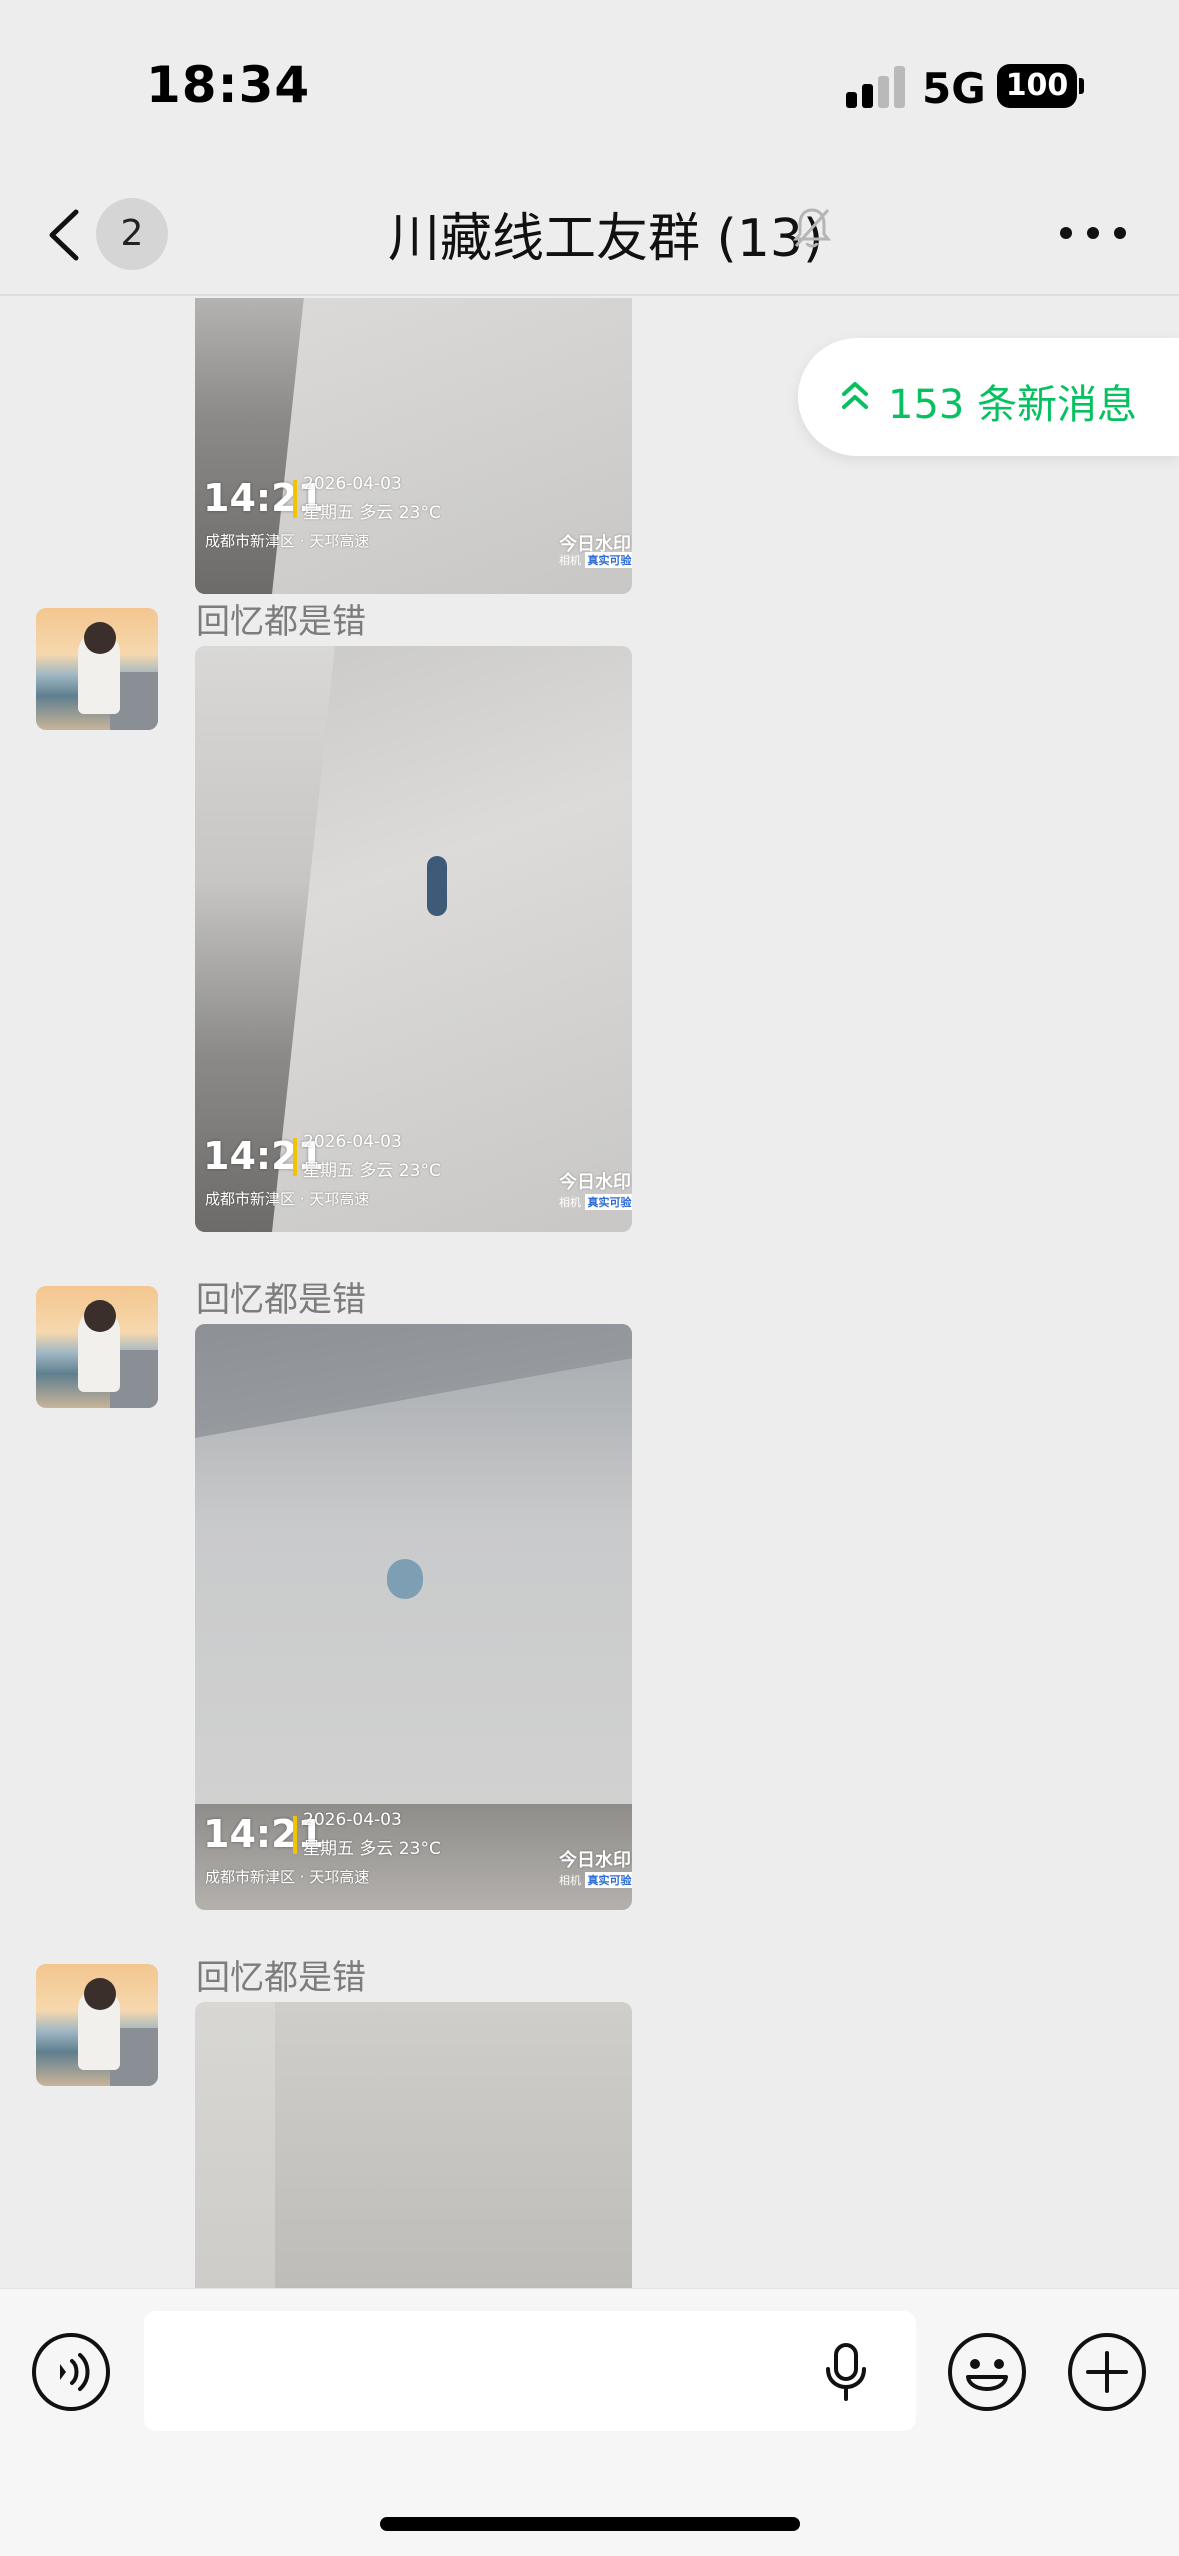 The width and height of the screenshot is (1179, 2556). Describe the element at coordinates (589, 85) in the screenshot. I see `status-bar: 18:34 5G 100` at that location.